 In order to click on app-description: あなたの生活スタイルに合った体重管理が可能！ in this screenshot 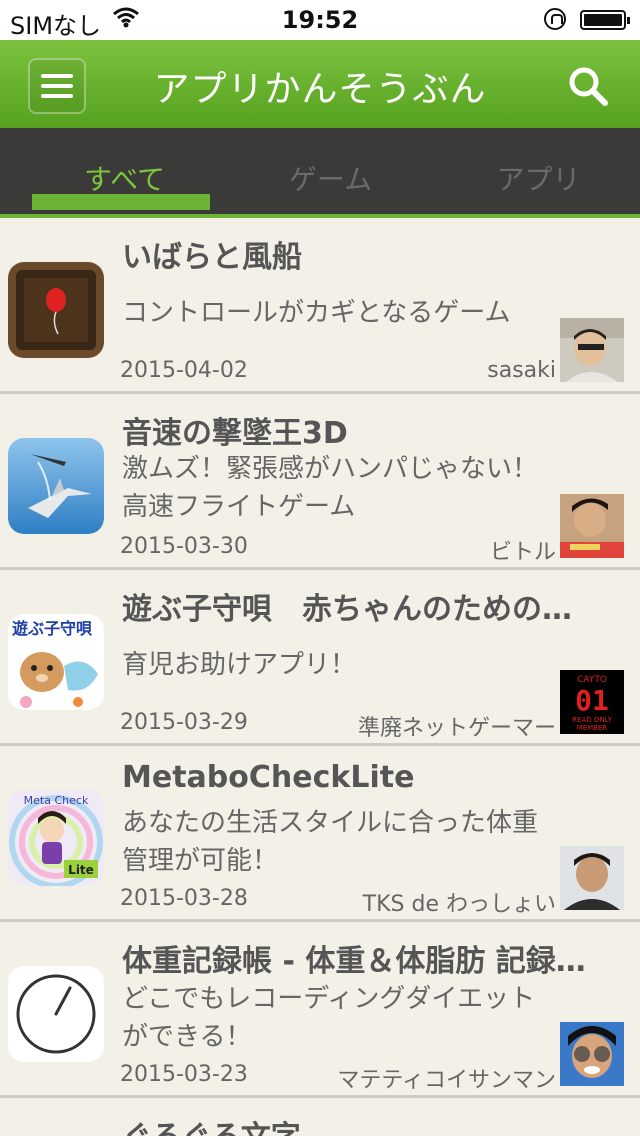, I will do `click(330, 842)`.